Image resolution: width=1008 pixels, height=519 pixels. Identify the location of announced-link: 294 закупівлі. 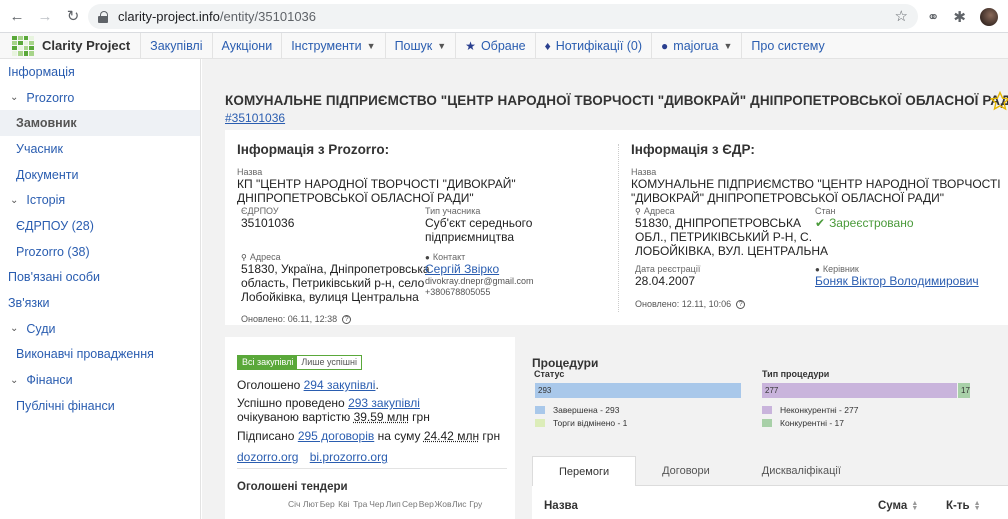
(340, 385).